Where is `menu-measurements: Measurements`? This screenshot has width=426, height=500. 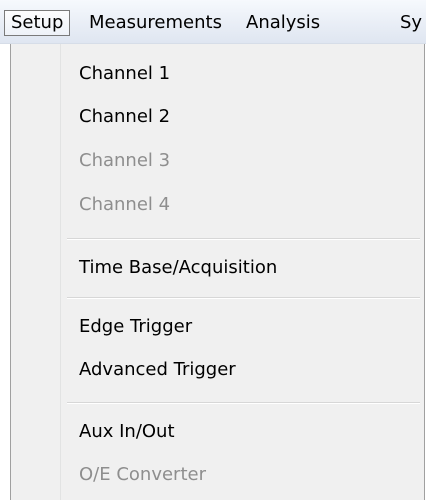 menu-measurements: Measurements is located at coordinates (155, 23).